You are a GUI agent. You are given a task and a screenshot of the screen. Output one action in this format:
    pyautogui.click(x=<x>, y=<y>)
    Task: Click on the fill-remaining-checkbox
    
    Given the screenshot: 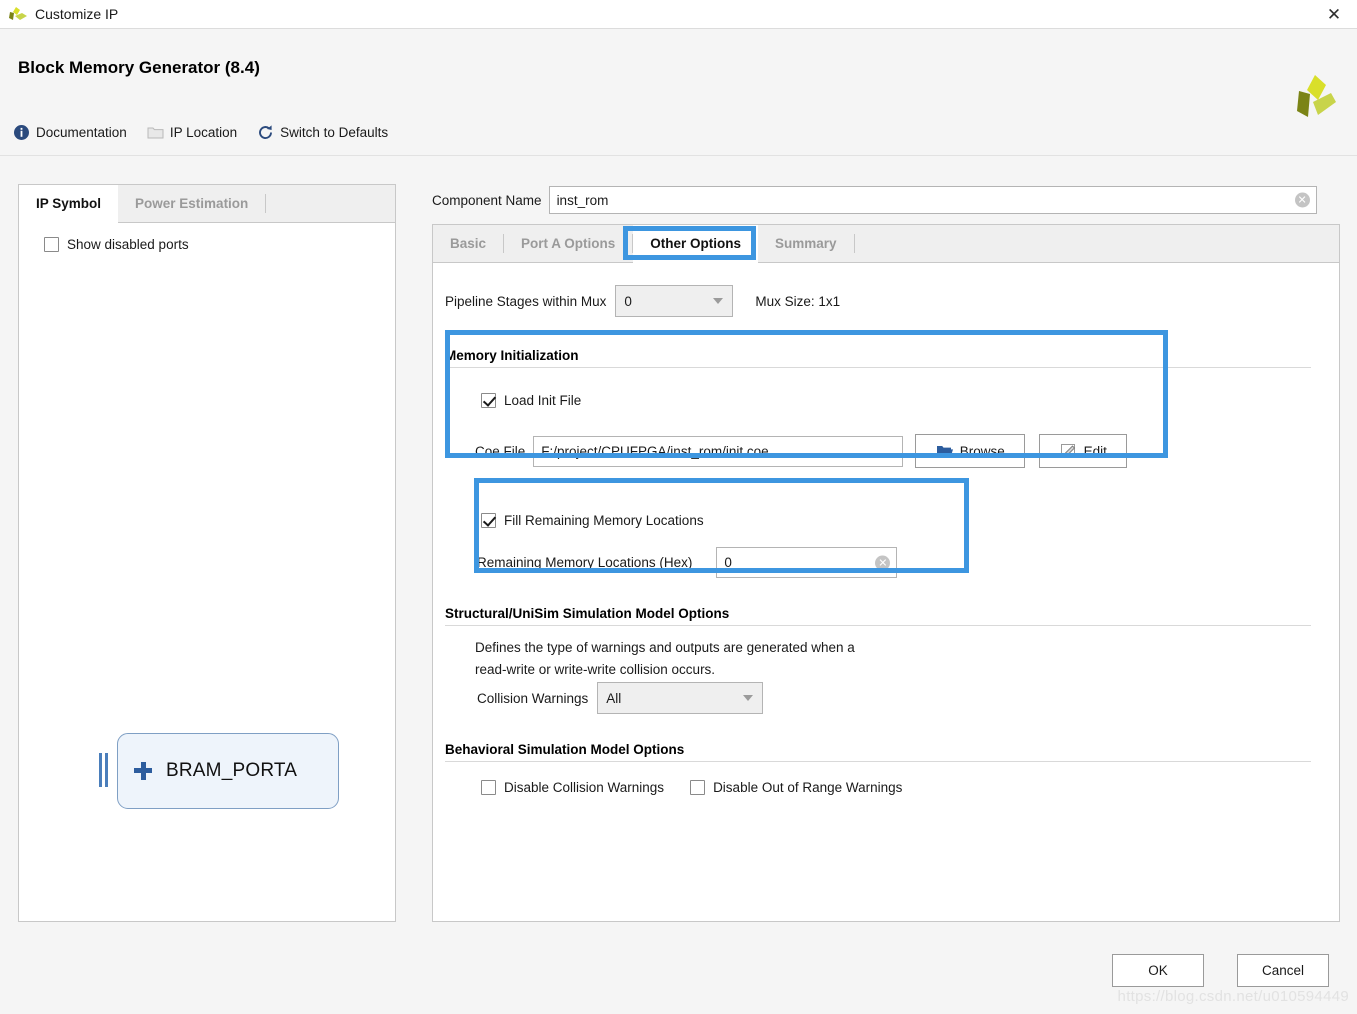 What is the action you would take?
    pyautogui.click(x=488, y=520)
    